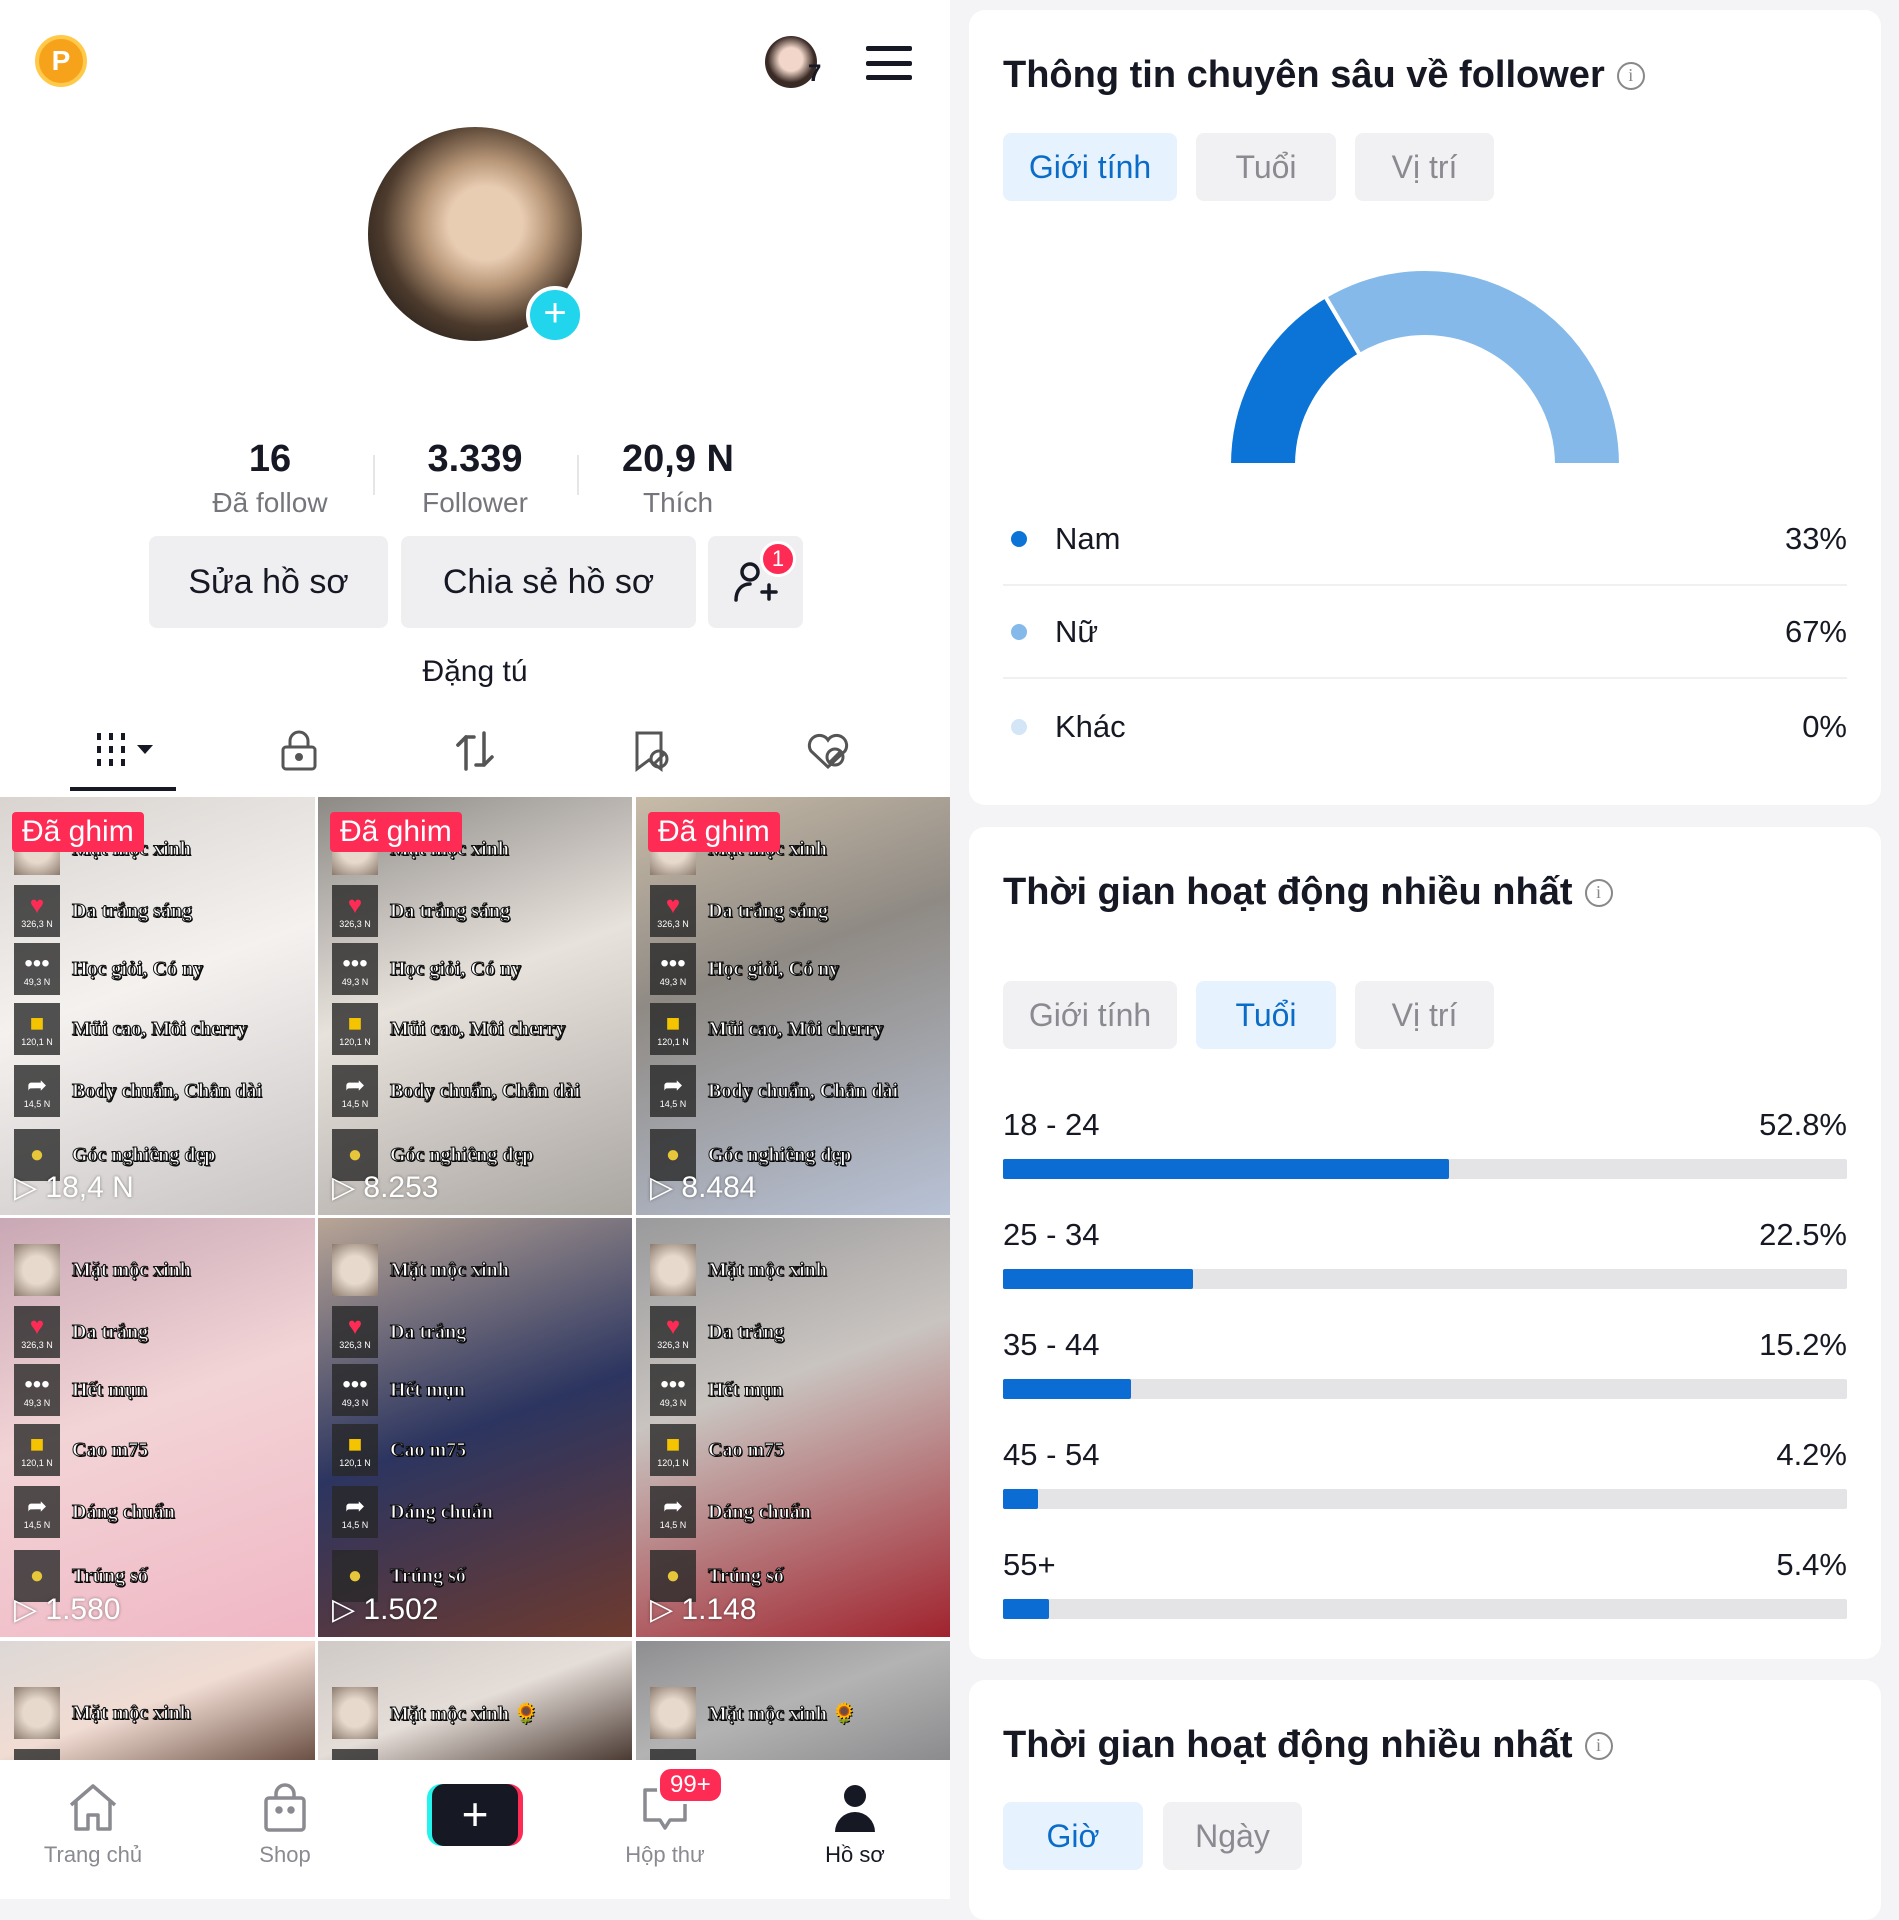 This screenshot has height=1920, width=1899. What do you see at coordinates (1232, 1836) in the screenshot?
I see `tab-day: Ngày` at bounding box center [1232, 1836].